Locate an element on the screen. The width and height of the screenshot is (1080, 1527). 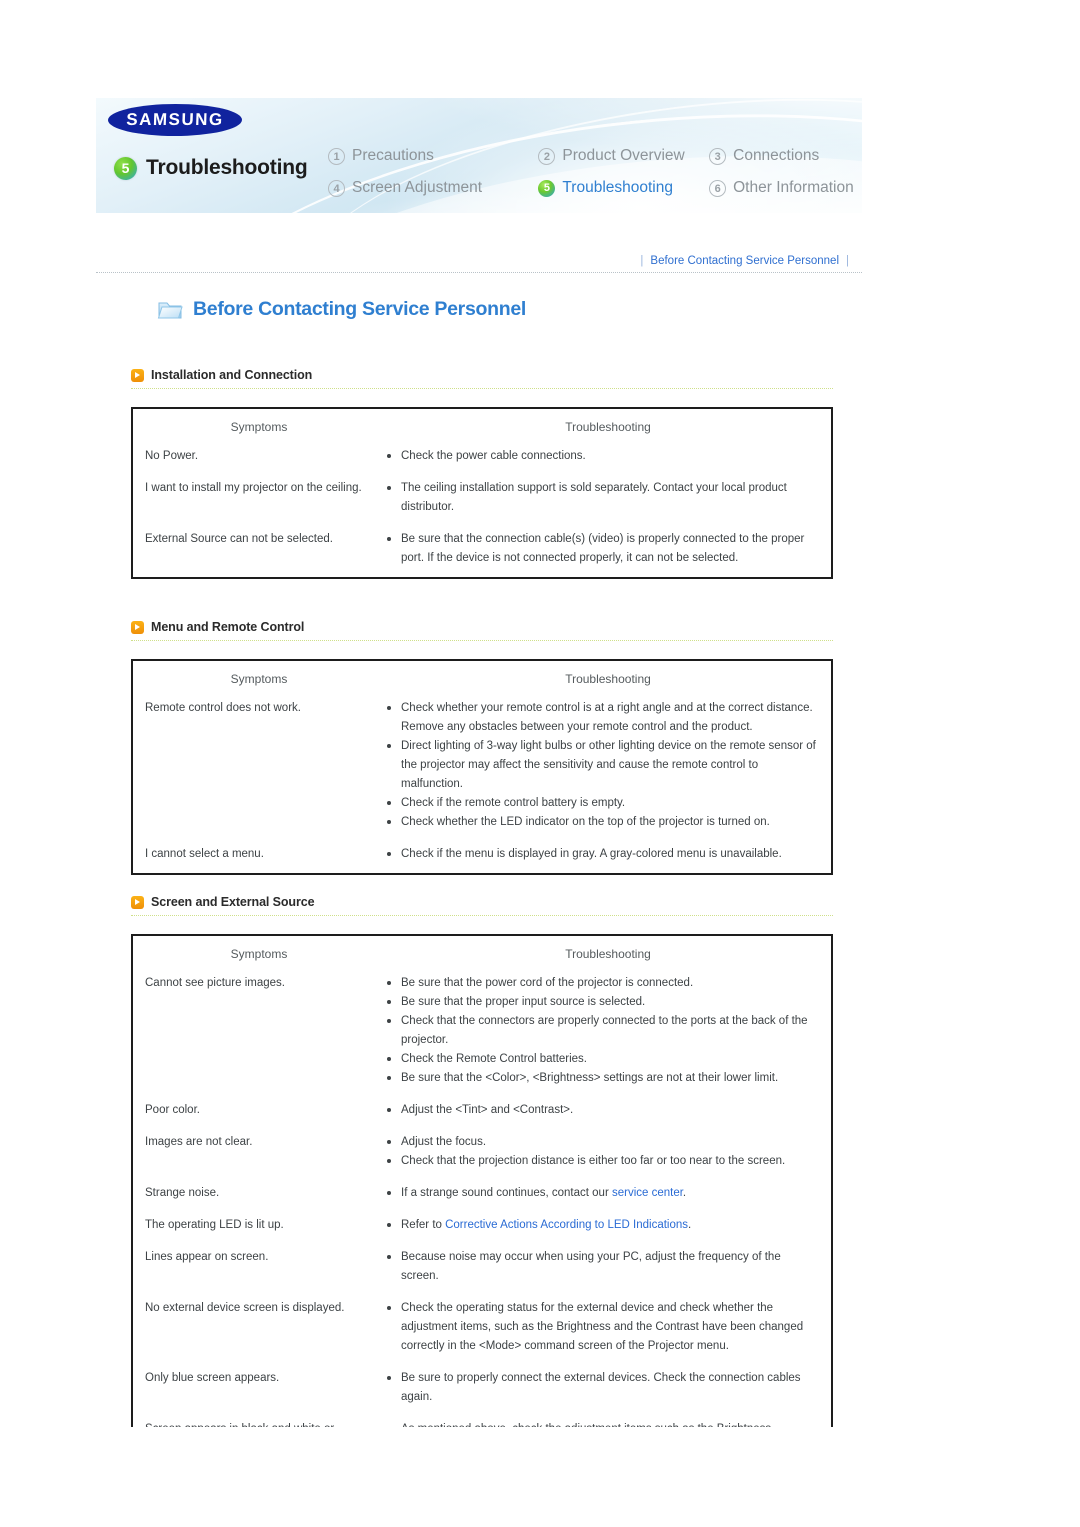
section-1-header: Installation and Connection is located at coordinates (482, 376).